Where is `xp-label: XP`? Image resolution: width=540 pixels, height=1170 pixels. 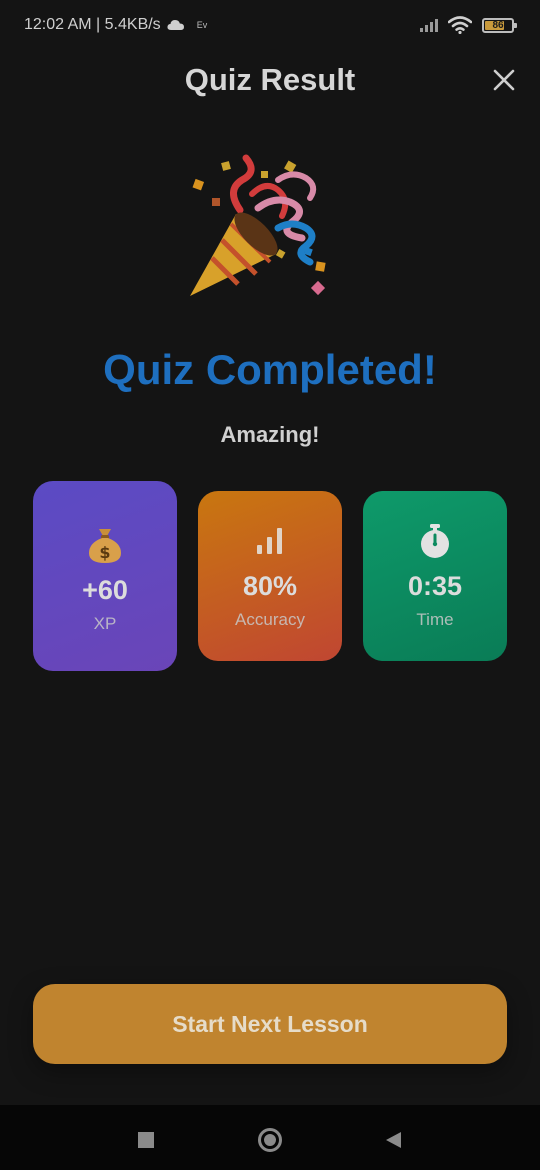 xp-label: XP is located at coordinates (105, 623).